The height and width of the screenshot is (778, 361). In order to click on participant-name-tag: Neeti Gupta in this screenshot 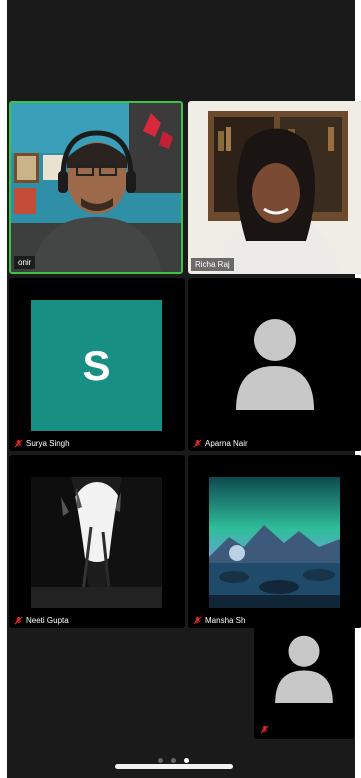, I will do `click(41, 620)`.